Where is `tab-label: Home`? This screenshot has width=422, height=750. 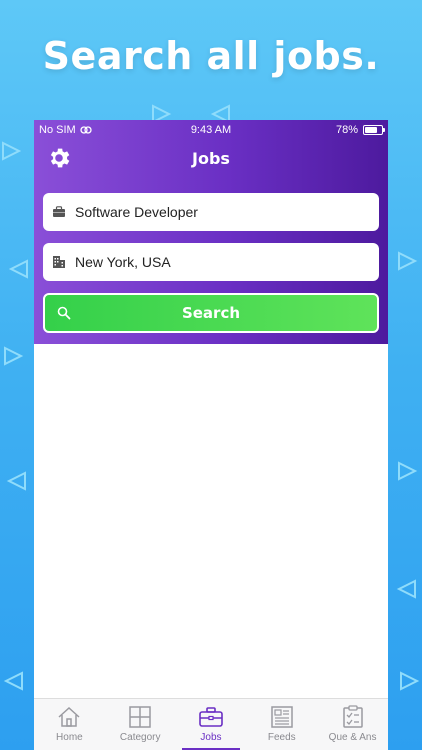
tab-label: Home is located at coordinates (69, 737).